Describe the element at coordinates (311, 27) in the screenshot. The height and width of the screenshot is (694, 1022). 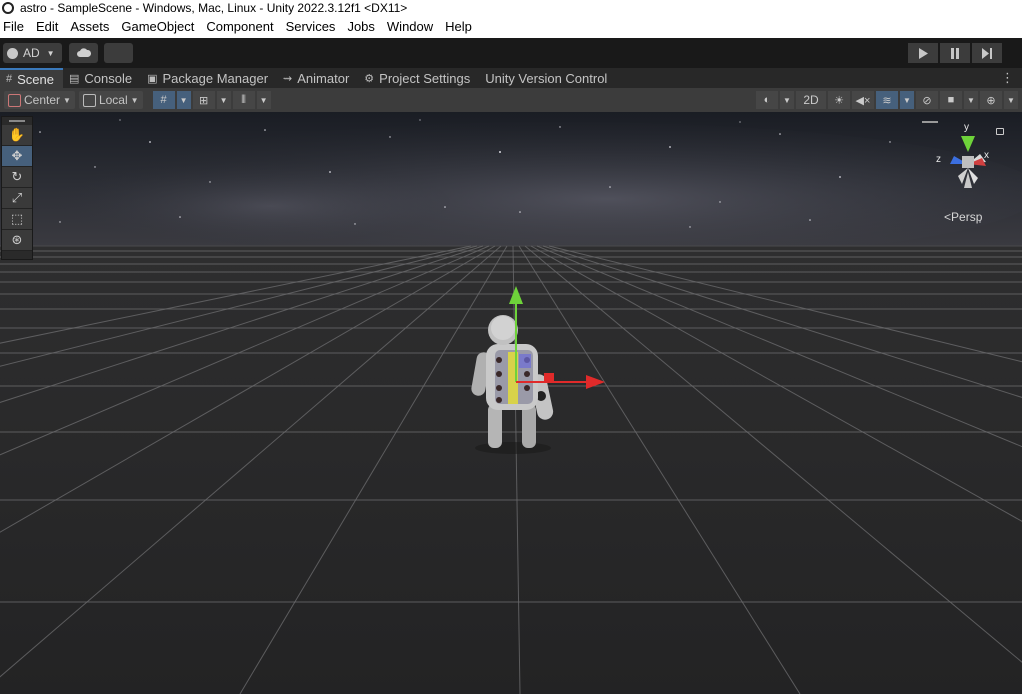
I see `menu-services: Services` at that location.